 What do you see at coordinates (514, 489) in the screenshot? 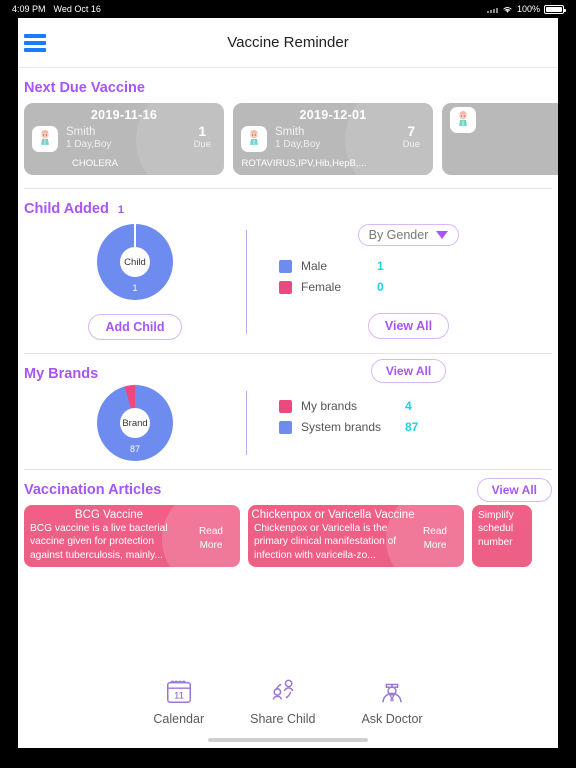
I see `articles-view-all-button: View All` at bounding box center [514, 489].